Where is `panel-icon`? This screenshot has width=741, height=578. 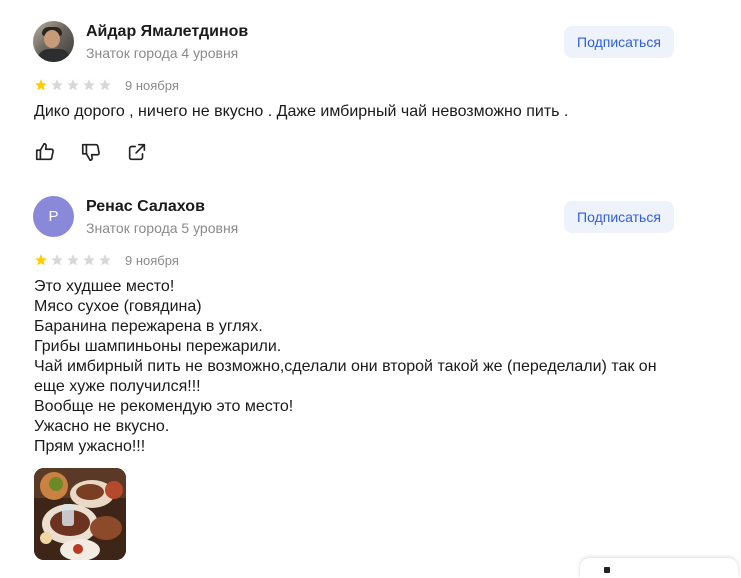
panel-icon is located at coordinates (607, 570).